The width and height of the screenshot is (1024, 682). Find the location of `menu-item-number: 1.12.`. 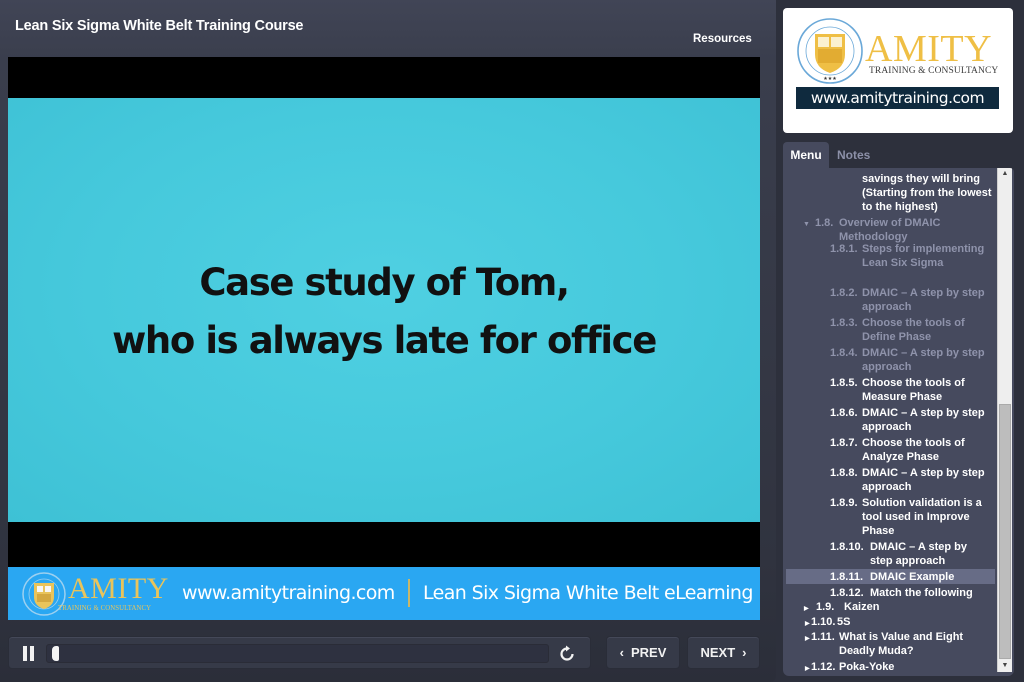

menu-item-number: 1.12. is located at coordinates (823, 667).